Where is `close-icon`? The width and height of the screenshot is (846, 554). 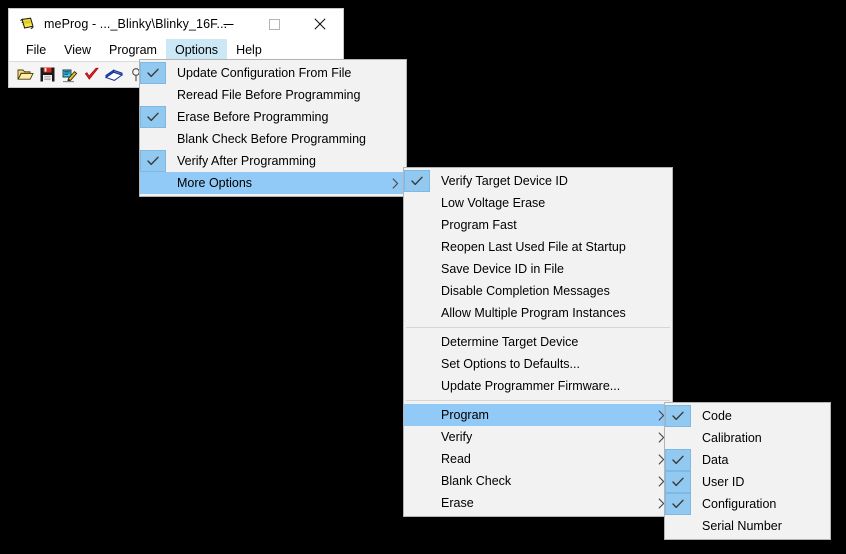 close-icon is located at coordinates (320, 24).